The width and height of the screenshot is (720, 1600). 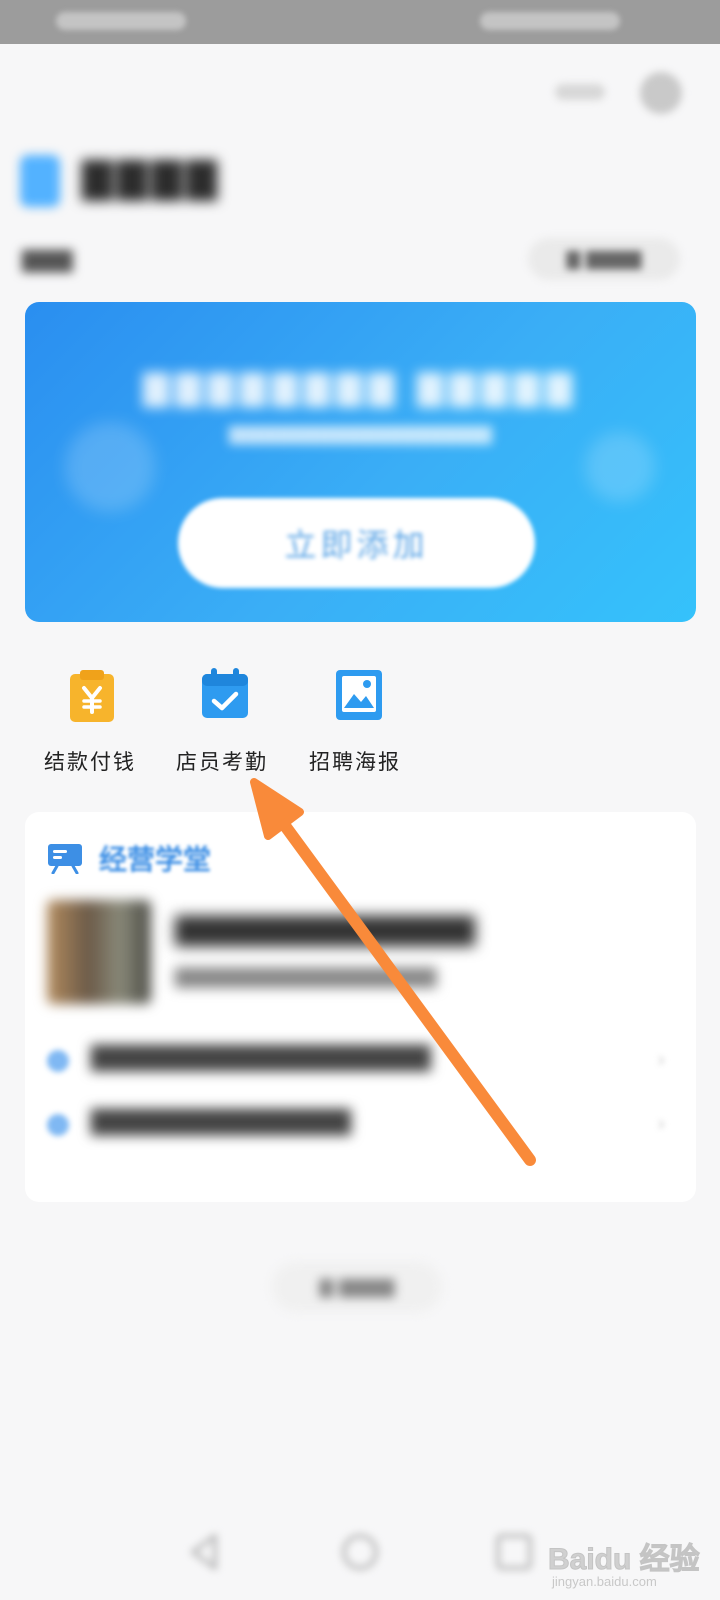 I want to click on page-title: ▇▇▇▇, so click(x=152, y=178).